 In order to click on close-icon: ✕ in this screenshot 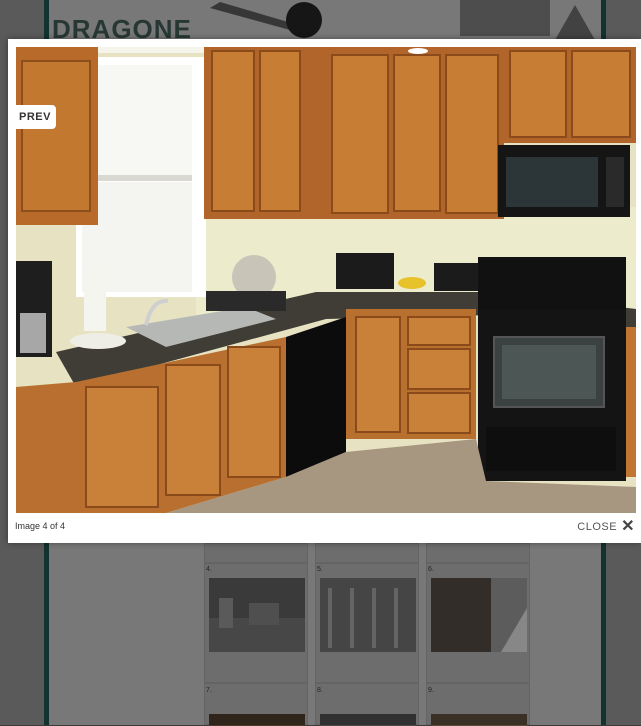, I will do `click(628, 527)`.